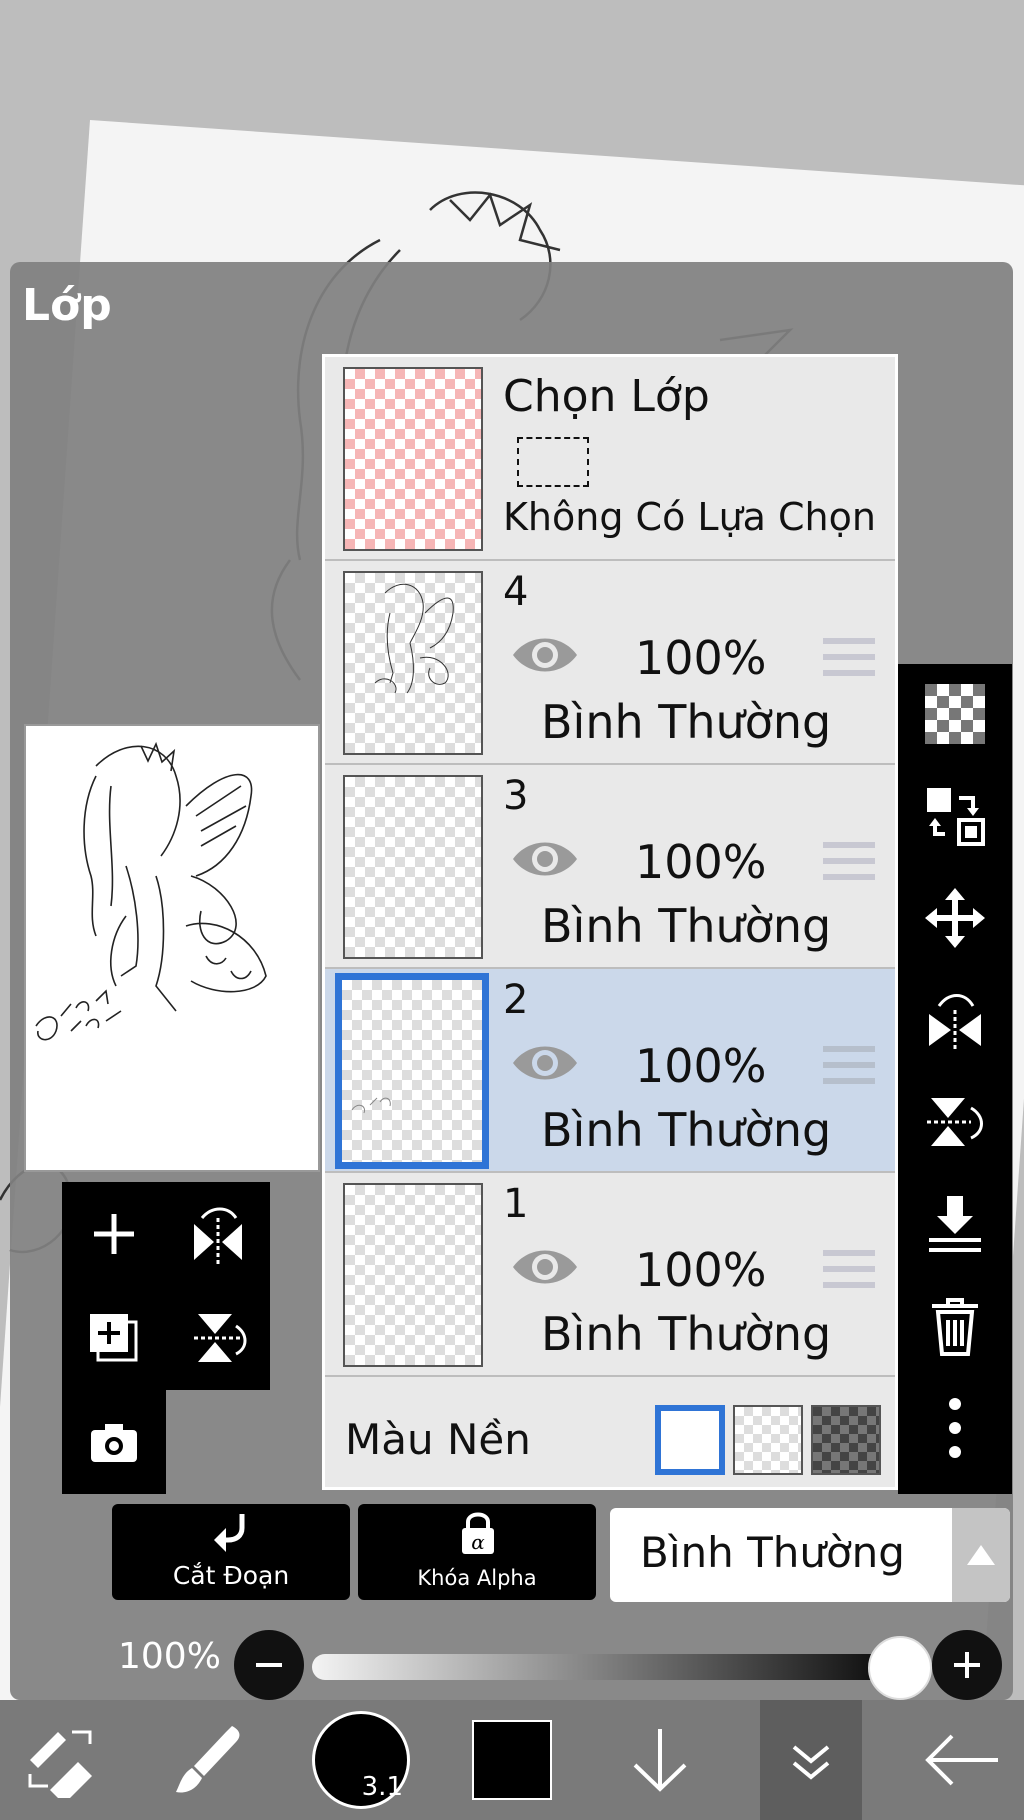  Describe the element at coordinates (606, 396) in the screenshot. I see `selection-layer-title: Chọn Lớp` at that location.